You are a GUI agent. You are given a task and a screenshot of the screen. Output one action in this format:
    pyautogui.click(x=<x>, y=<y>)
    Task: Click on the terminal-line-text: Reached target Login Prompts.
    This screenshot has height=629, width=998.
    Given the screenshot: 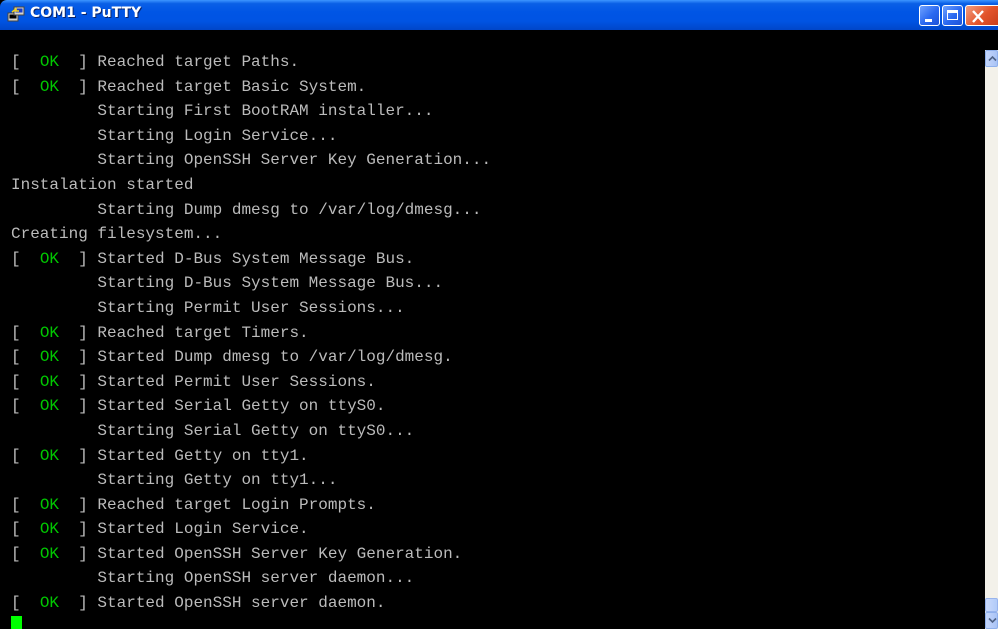 What is the action you would take?
    pyautogui.click(x=236, y=504)
    